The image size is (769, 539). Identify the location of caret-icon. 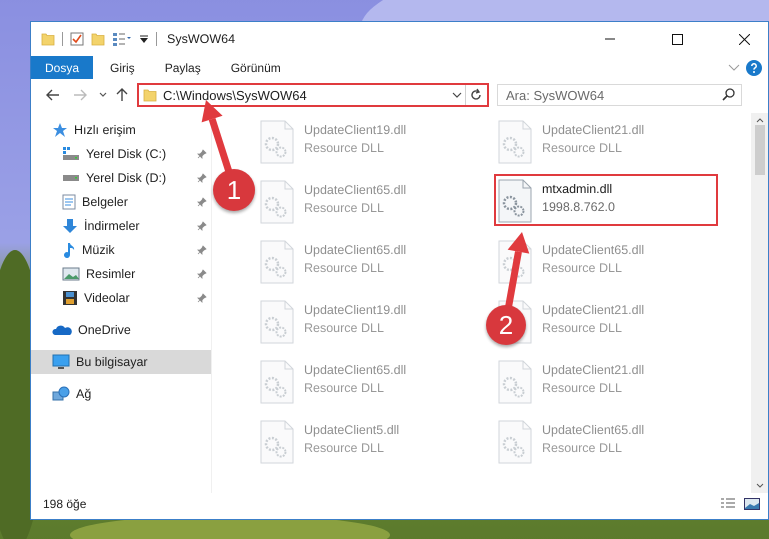
(103, 95).